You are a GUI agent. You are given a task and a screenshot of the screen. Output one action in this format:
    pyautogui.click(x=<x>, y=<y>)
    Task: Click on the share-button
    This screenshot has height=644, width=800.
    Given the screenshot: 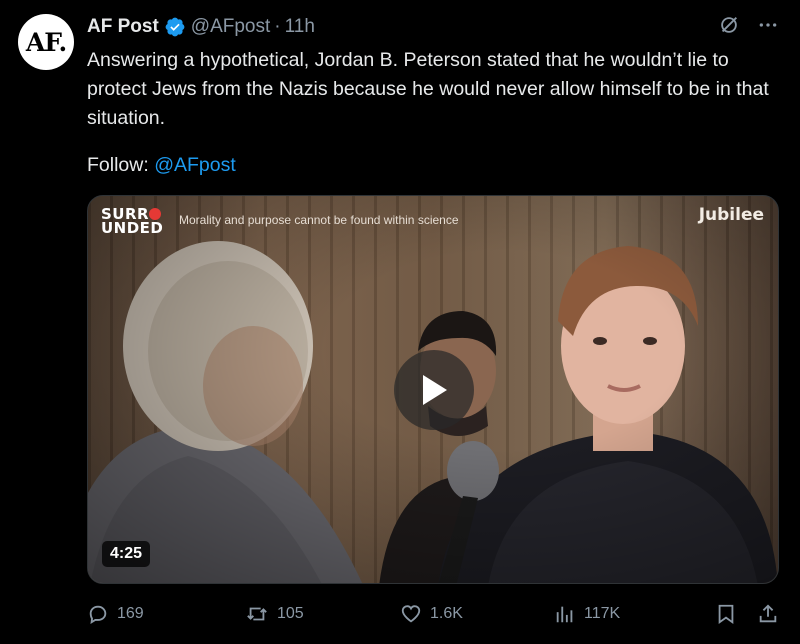 What is the action you would take?
    pyautogui.click(x=768, y=614)
    